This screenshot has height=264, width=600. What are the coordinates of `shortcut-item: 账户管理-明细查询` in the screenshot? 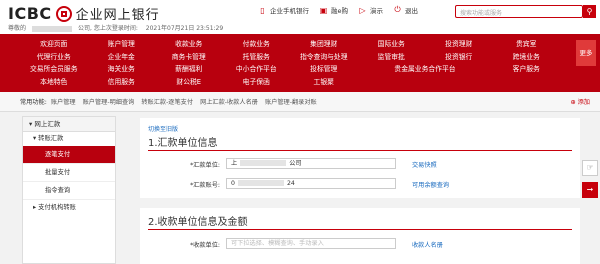 It's located at (109, 101).